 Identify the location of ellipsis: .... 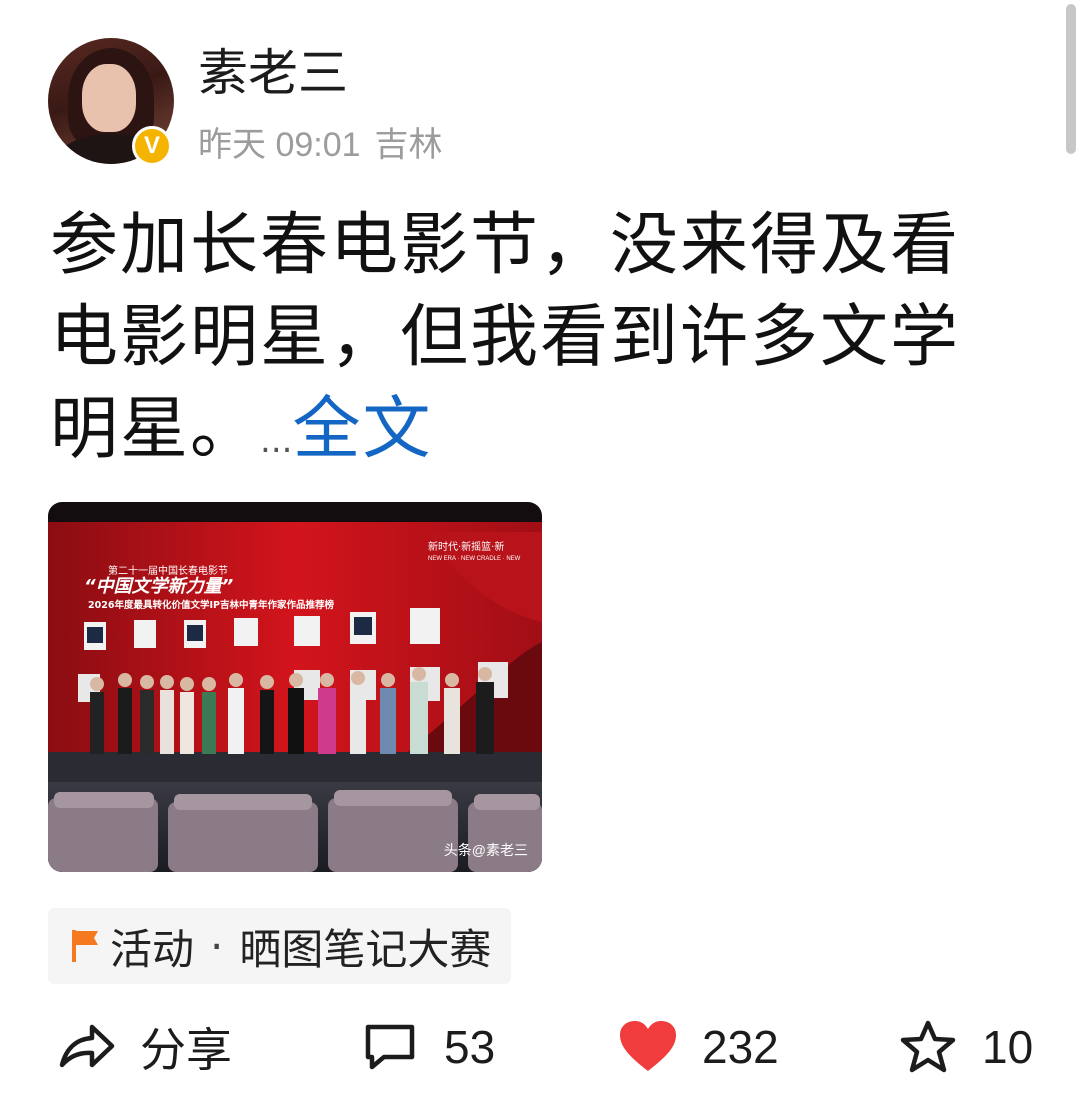
(276, 441).